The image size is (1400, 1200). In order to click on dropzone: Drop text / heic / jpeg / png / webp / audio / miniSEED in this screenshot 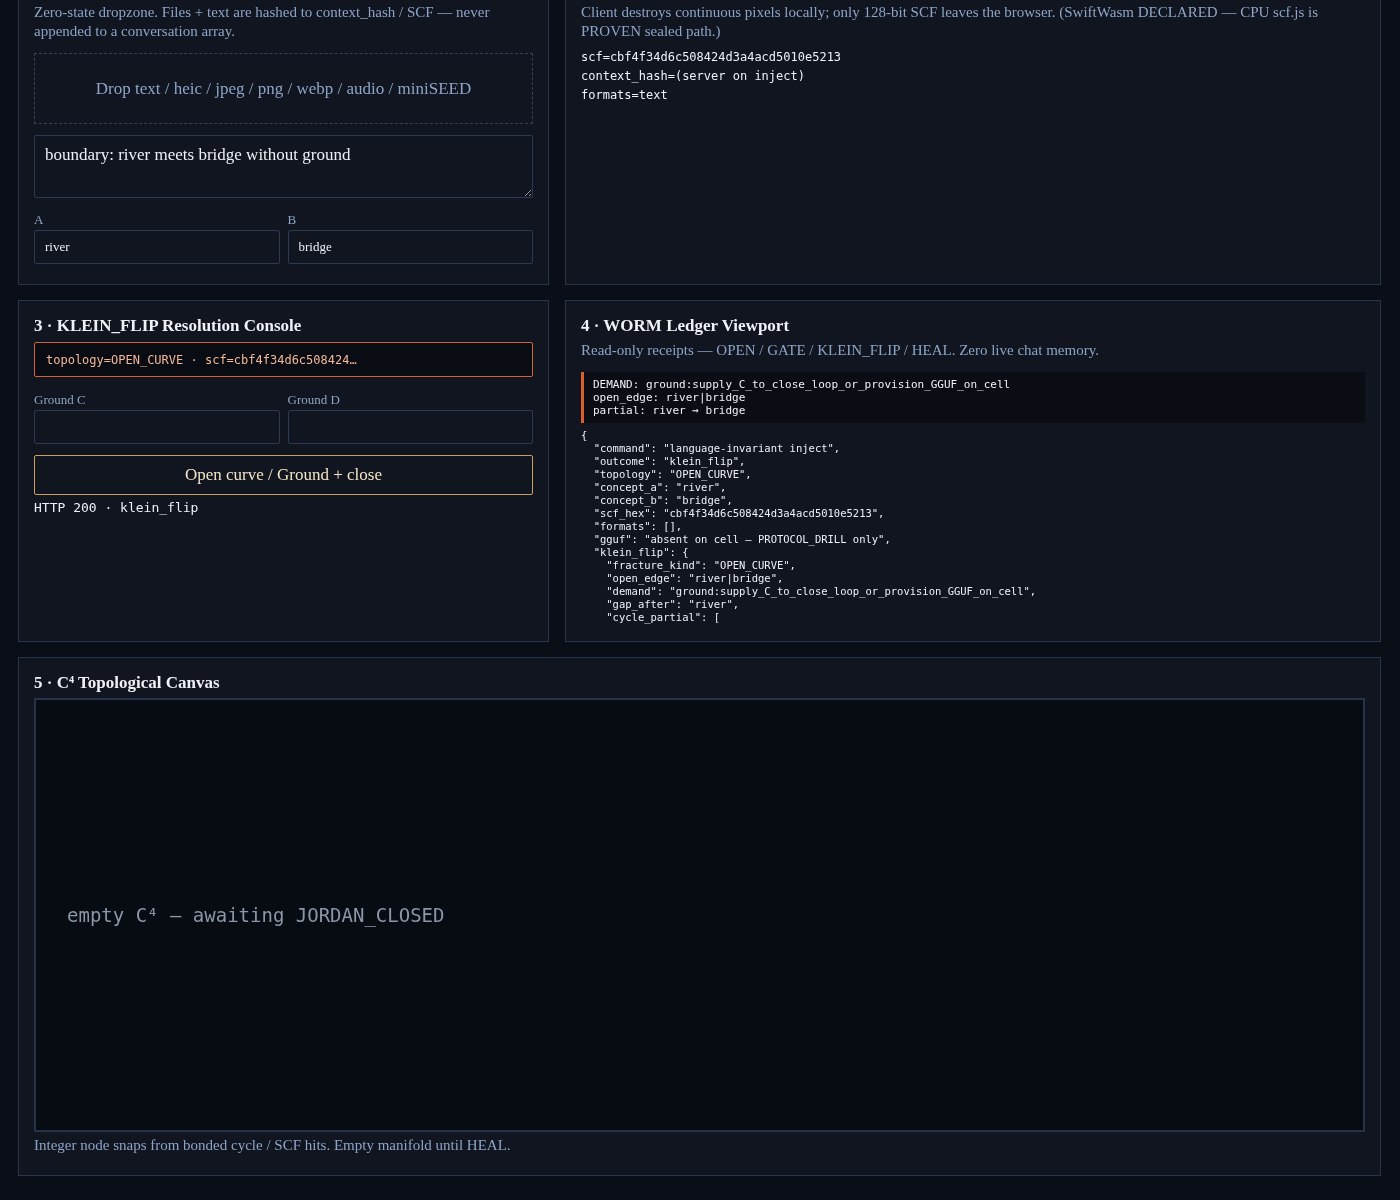, I will do `click(283, 88)`.